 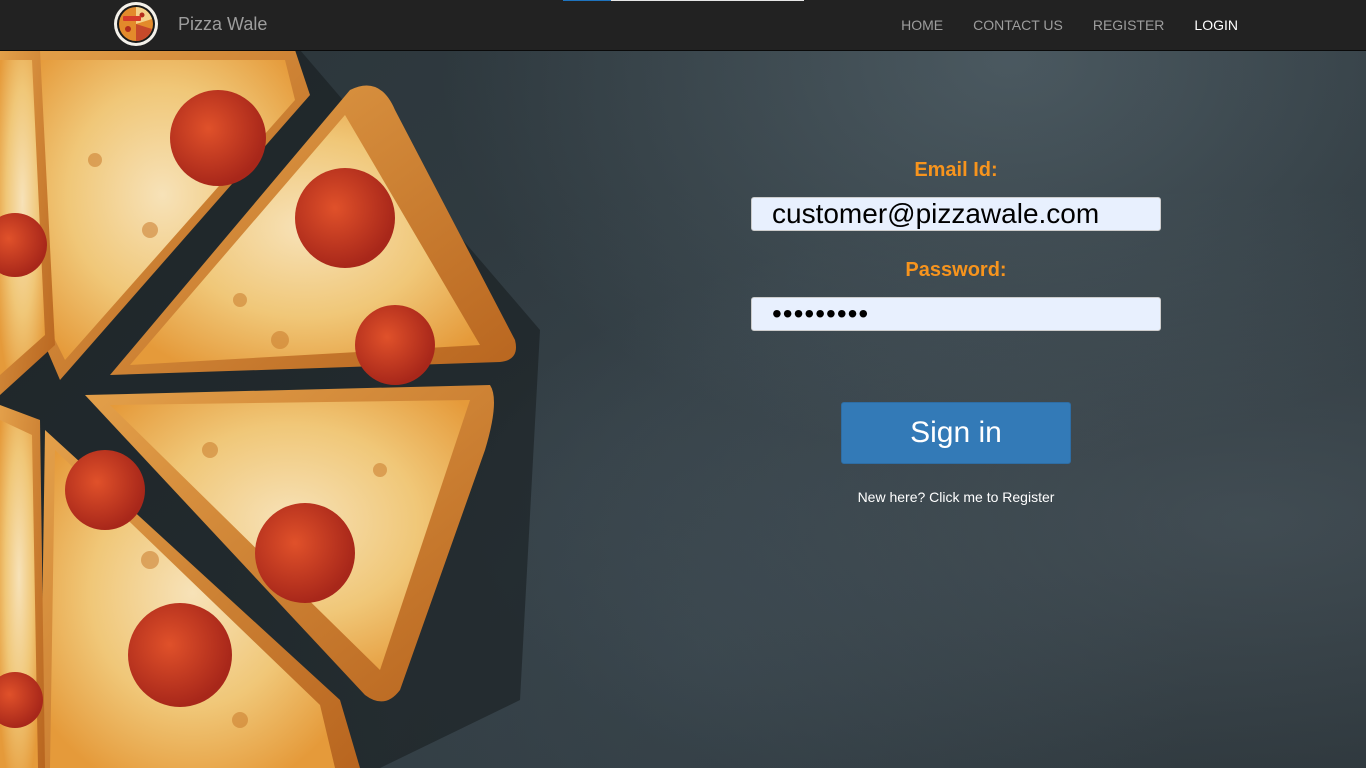 What do you see at coordinates (922, 25) in the screenshot?
I see `nav-item-home: HOME` at bounding box center [922, 25].